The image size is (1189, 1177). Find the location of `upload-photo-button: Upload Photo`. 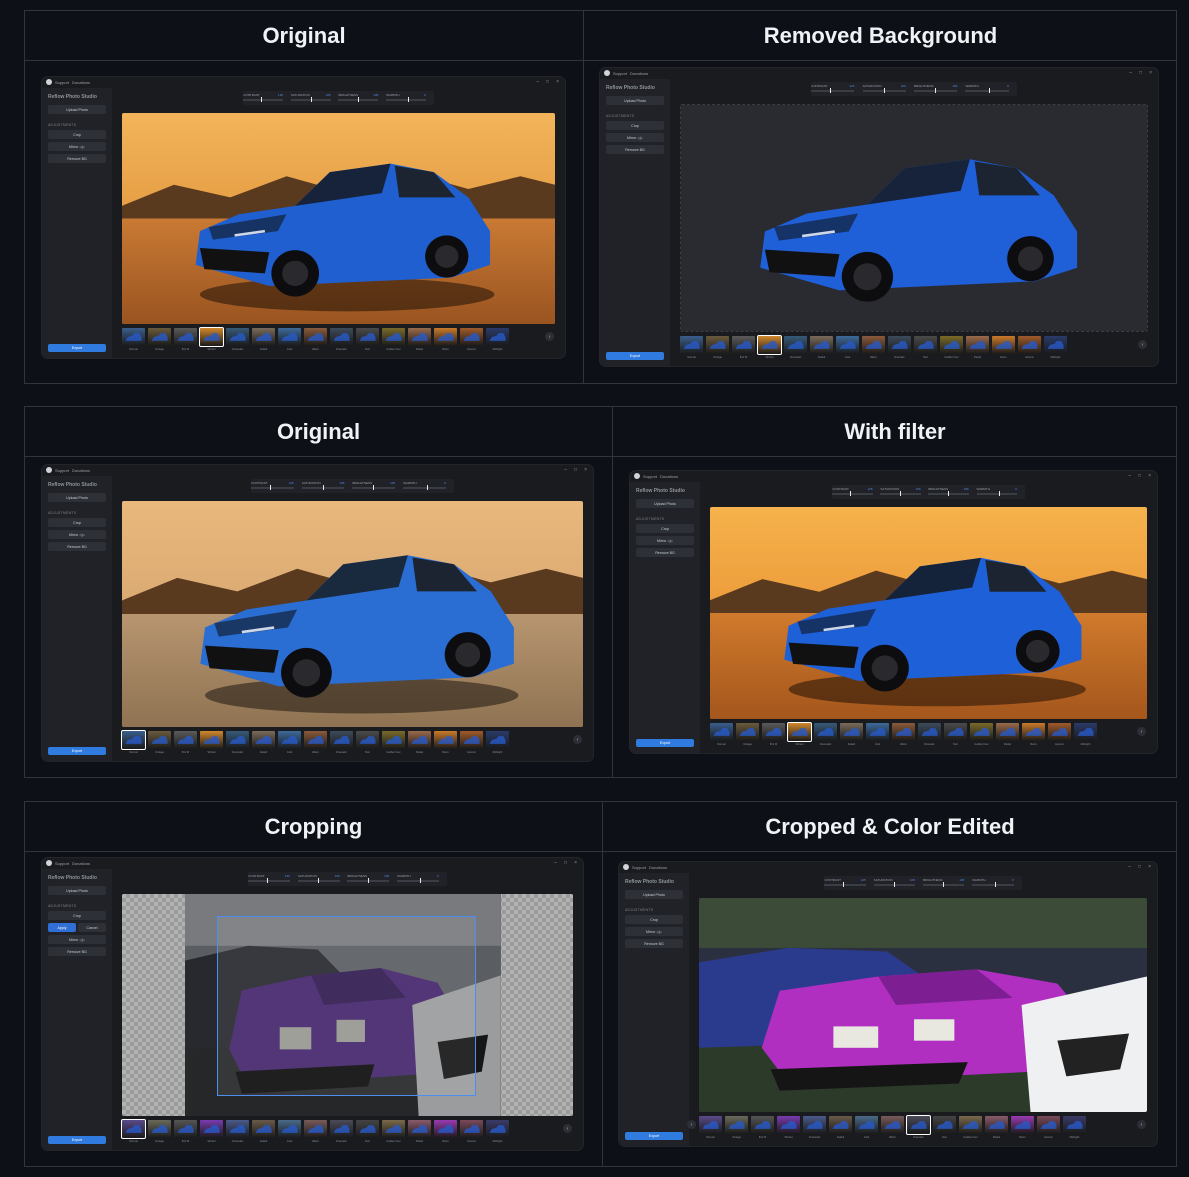

upload-photo-button: Upload Photo is located at coordinates (654, 894).